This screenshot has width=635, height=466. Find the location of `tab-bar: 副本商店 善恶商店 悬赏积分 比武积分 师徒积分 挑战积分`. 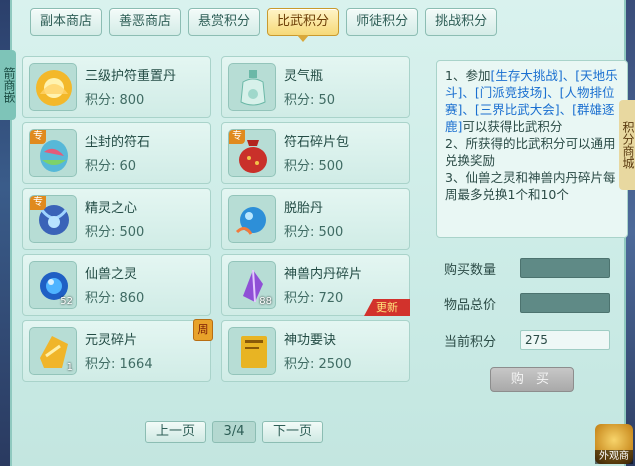

tab-bar: 副本商店 善恶商店 悬赏积分 比武积分 师徒积分 挑战积分 is located at coordinates (264, 25).